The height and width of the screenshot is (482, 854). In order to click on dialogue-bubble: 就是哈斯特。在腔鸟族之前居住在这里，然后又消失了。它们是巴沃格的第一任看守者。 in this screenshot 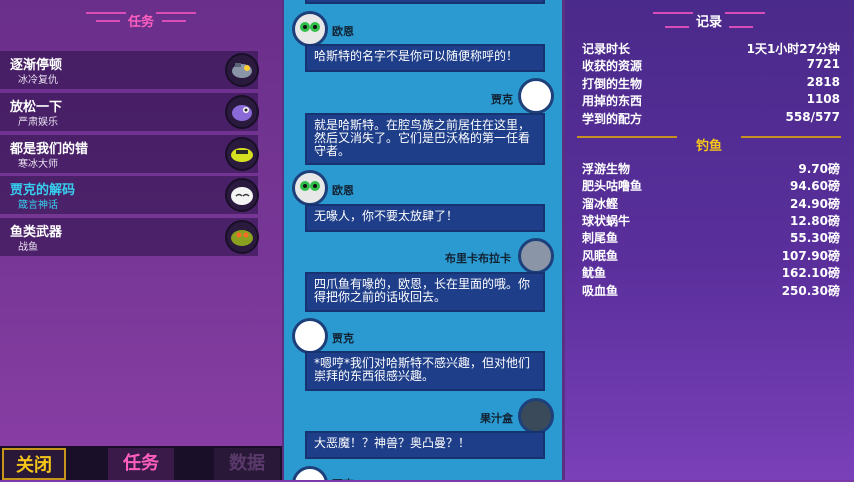, I will do `click(425, 139)`.